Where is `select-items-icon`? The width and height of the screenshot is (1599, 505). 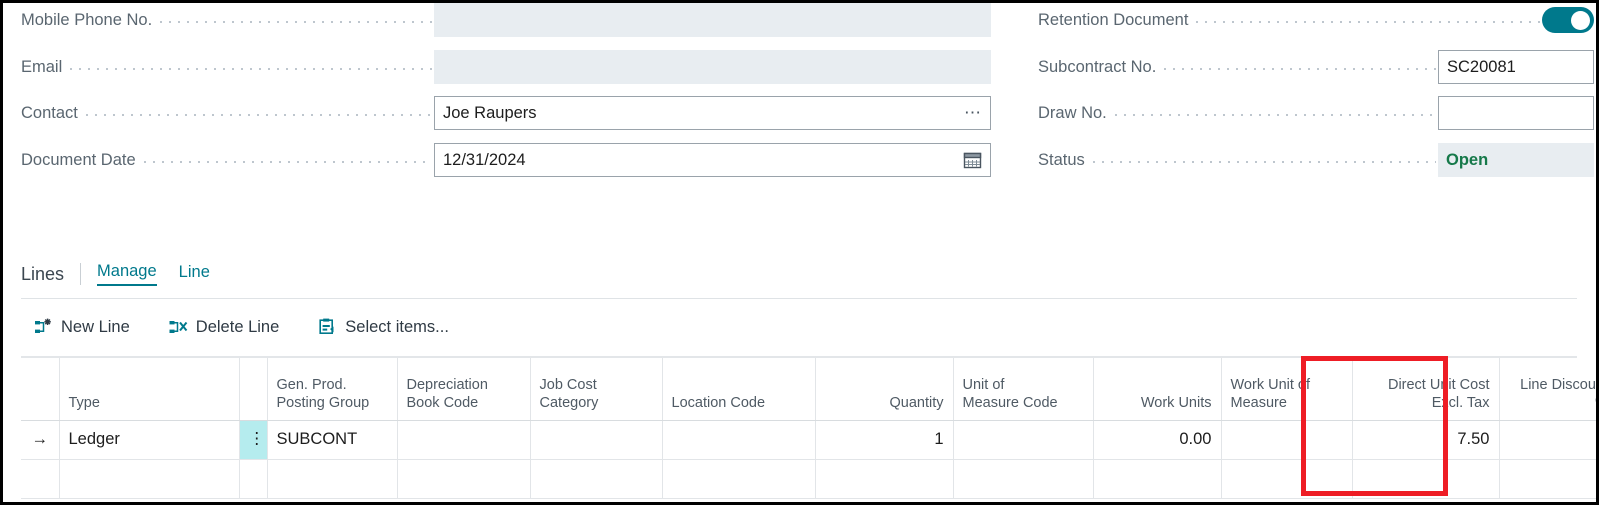
select-items-icon is located at coordinates (326, 326).